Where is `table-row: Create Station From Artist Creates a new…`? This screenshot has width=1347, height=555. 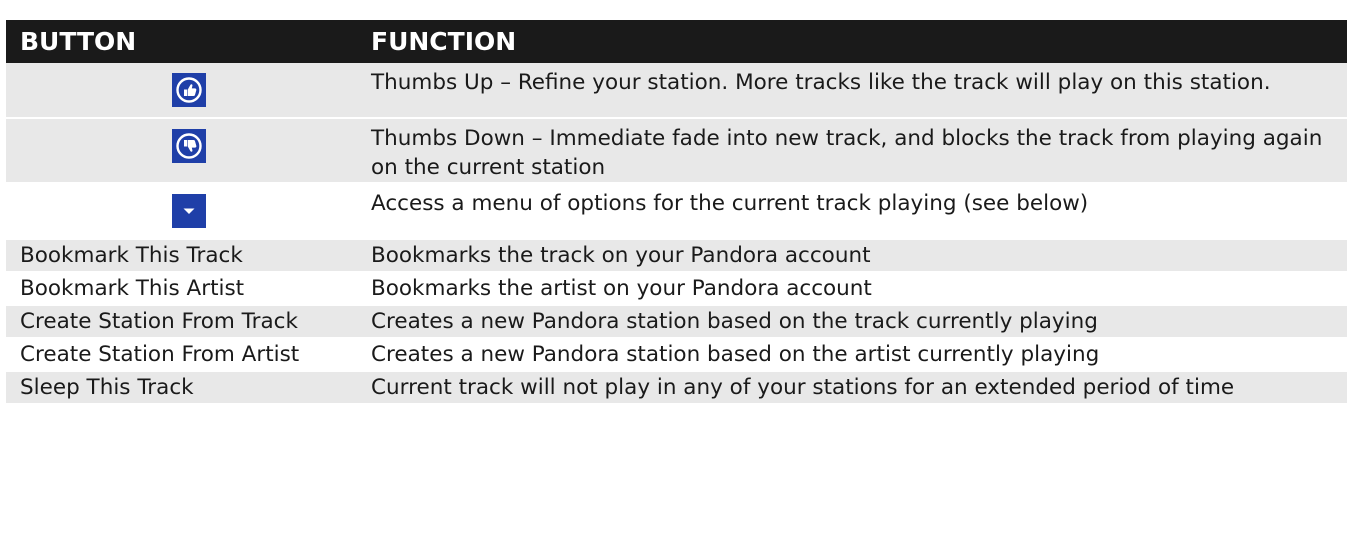 table-row: Create Station From Artist Creates a new… is located at coordinates (676, 355).